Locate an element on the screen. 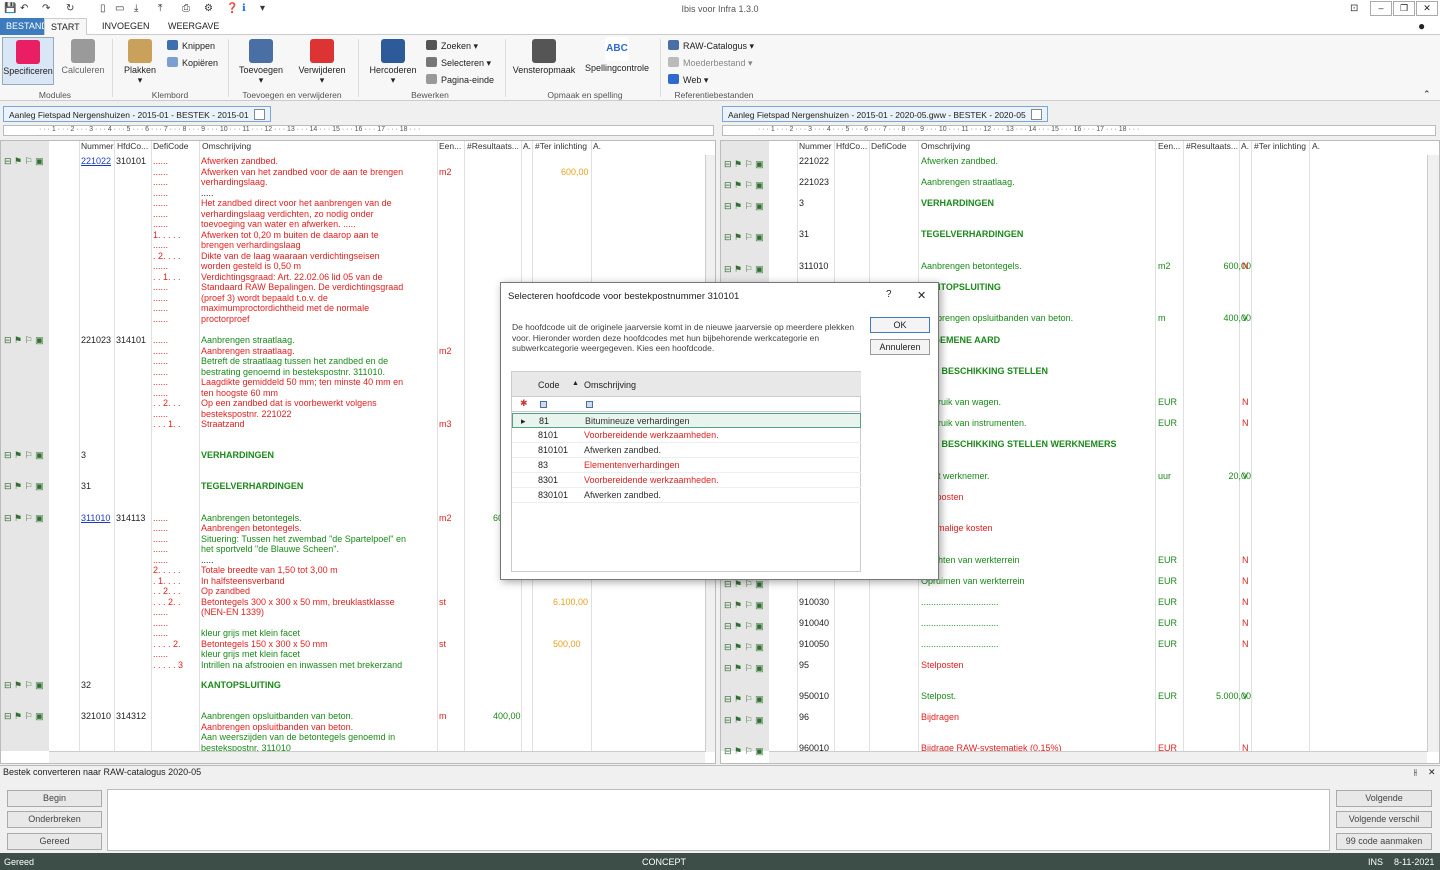 The width and height of the screenshot is (1440, 870). verwijderen-button: Verwijderen ▾ is located at coordinates (322, 62).